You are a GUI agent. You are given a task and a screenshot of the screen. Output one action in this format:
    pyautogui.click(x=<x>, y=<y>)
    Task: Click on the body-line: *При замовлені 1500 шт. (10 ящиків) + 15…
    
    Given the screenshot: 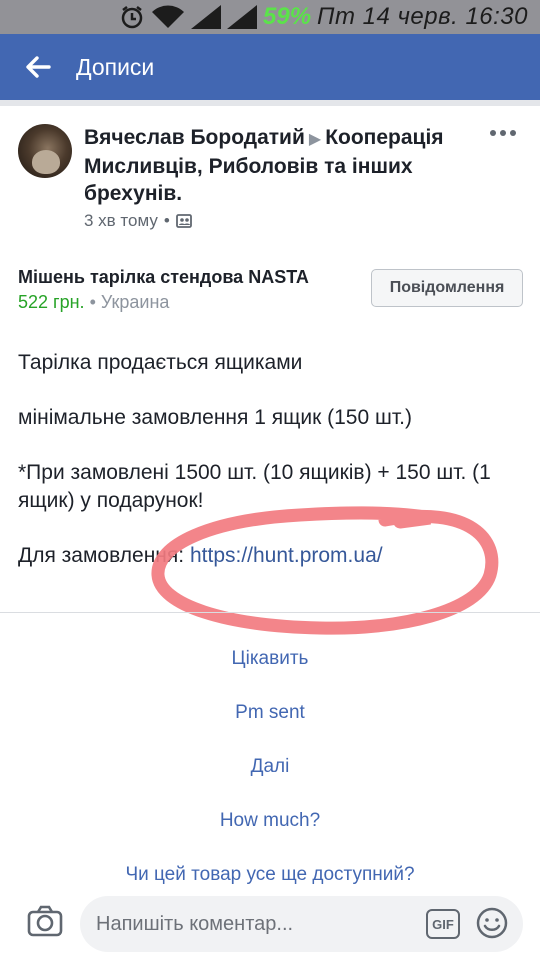 What is the action you would take?
    pyautogui.click(x=254, y=486)
    